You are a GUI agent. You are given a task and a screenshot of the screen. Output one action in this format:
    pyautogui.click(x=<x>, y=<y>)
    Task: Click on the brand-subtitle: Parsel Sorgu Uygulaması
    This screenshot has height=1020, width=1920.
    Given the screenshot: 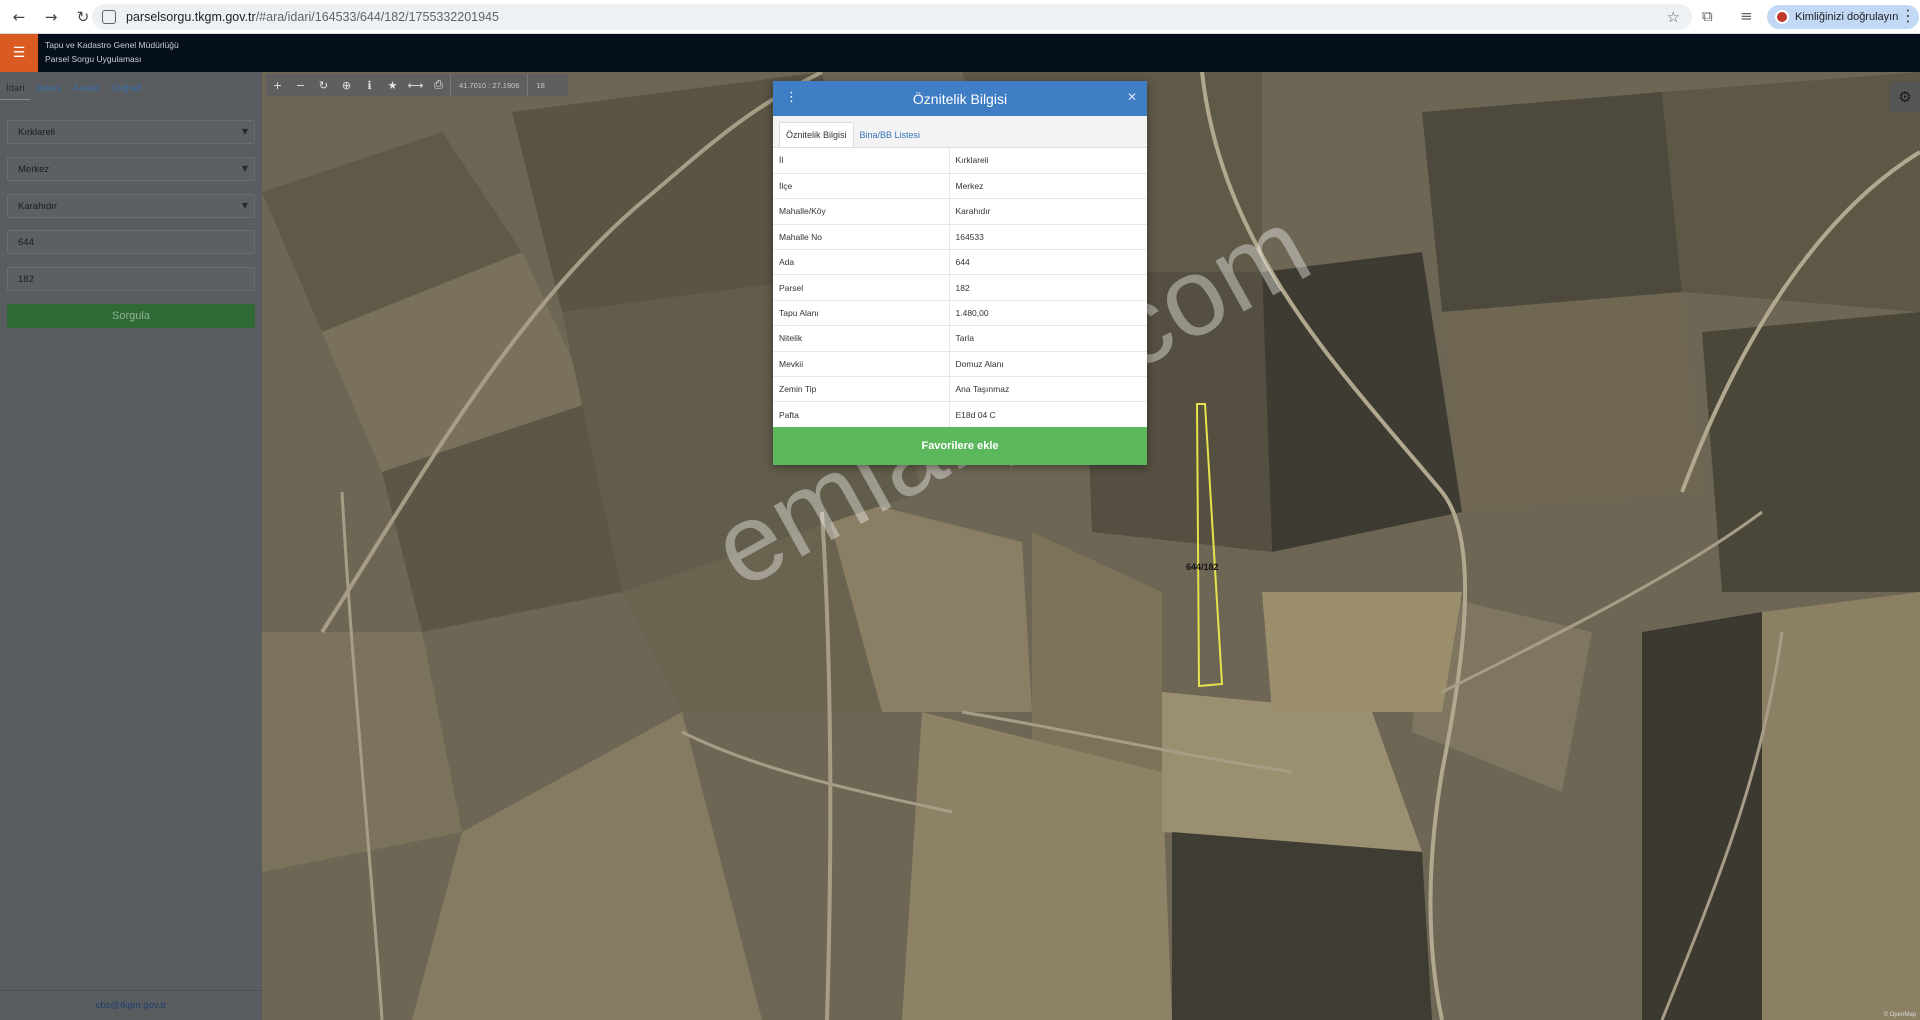 What is the action you would take?
    pyautogui.click(x=93, y=59)
    